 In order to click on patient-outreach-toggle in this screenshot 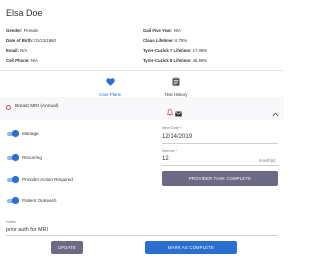, I will do `click(12, 200)`.